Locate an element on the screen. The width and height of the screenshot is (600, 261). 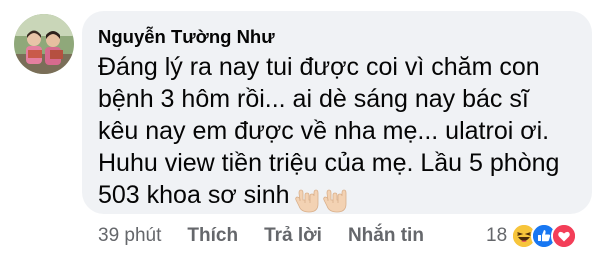
love-you-gesture-emoji is located at coordinates (322, 200).